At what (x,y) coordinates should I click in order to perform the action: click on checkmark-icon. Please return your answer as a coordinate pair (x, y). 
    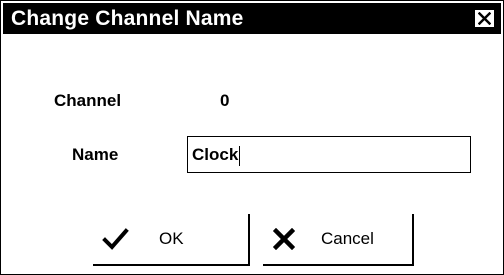
    Looking at the image, I should click on (115, 239).